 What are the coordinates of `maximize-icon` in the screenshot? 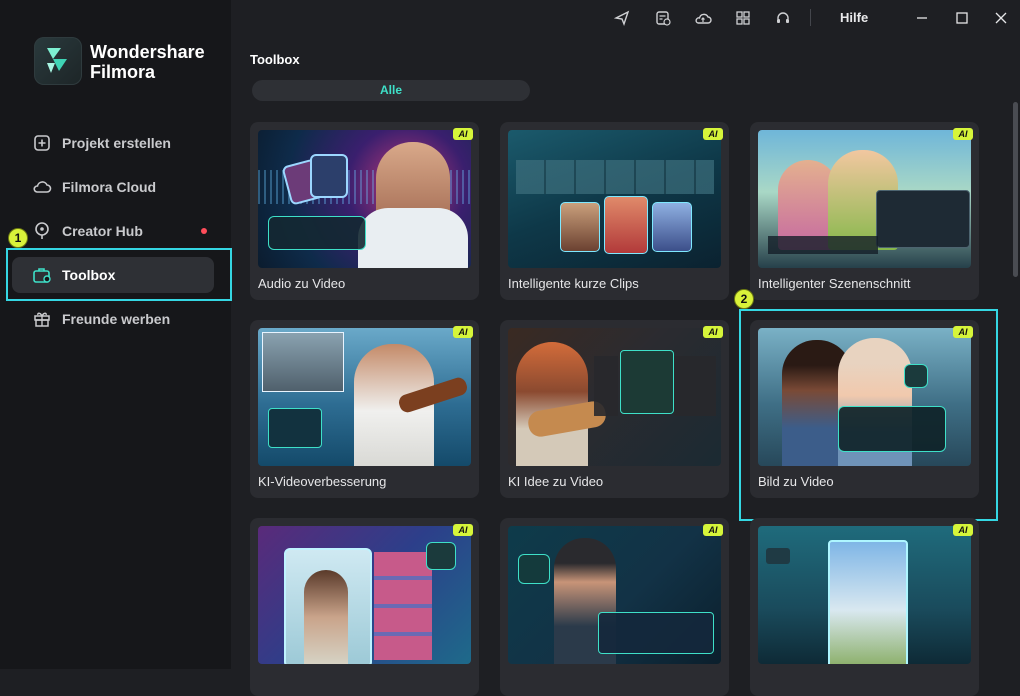 It's located at (962, 18).